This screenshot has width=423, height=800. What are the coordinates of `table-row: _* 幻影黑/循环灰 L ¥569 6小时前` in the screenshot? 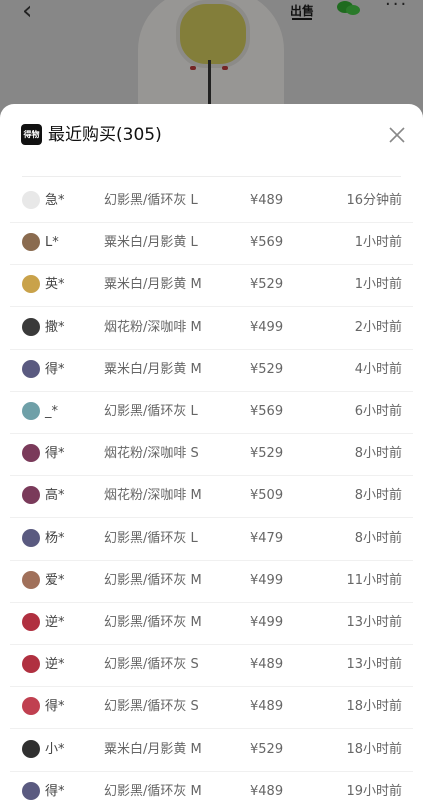 It's located at (211, 412).